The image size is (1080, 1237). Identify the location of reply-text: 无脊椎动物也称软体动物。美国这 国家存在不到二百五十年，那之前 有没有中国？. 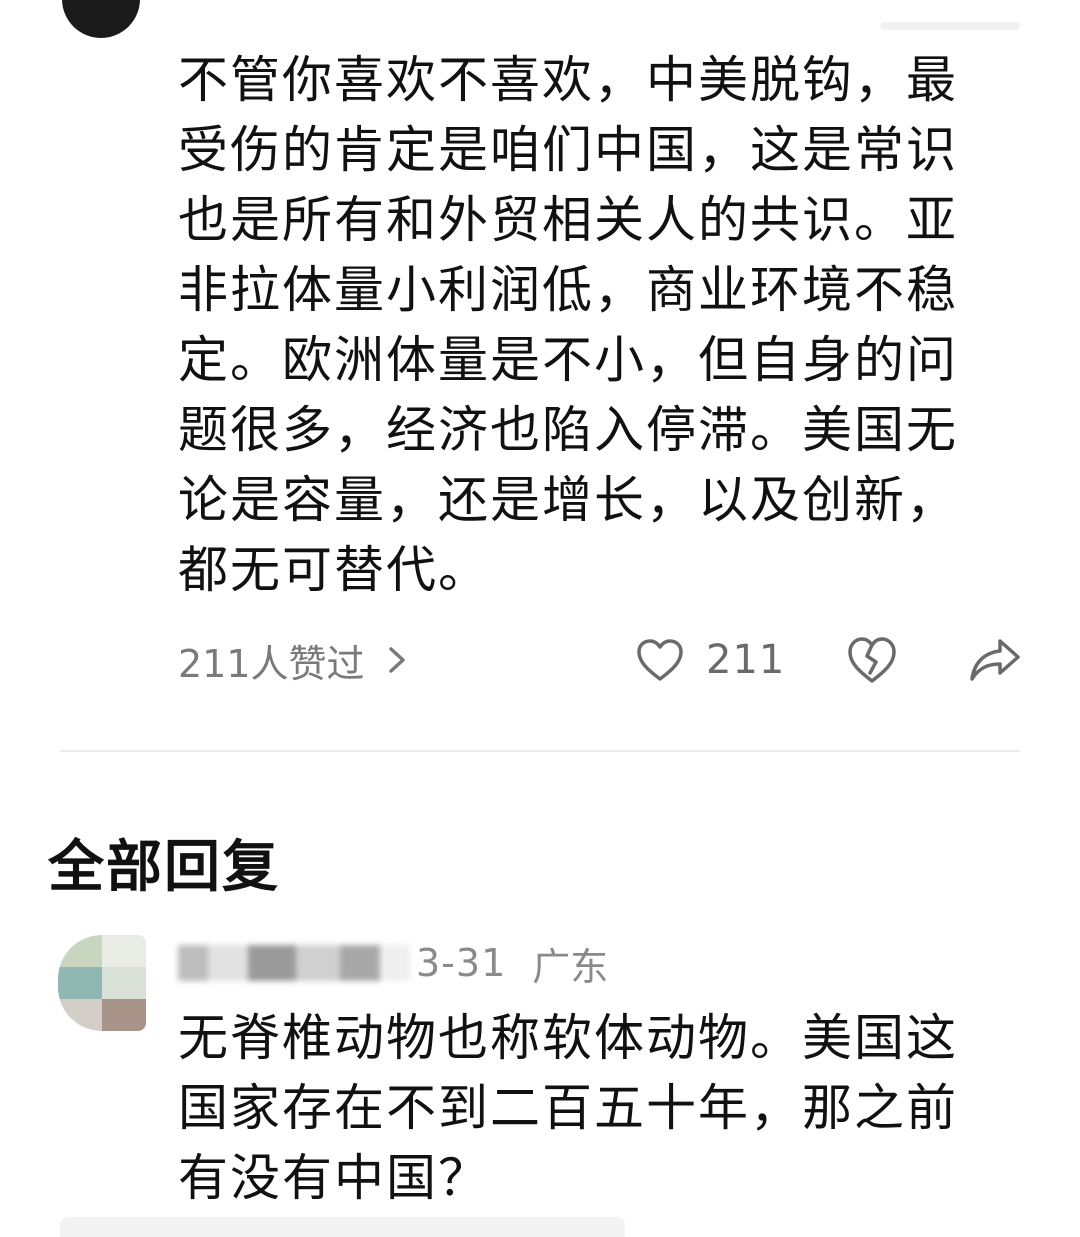
(568, 1108).